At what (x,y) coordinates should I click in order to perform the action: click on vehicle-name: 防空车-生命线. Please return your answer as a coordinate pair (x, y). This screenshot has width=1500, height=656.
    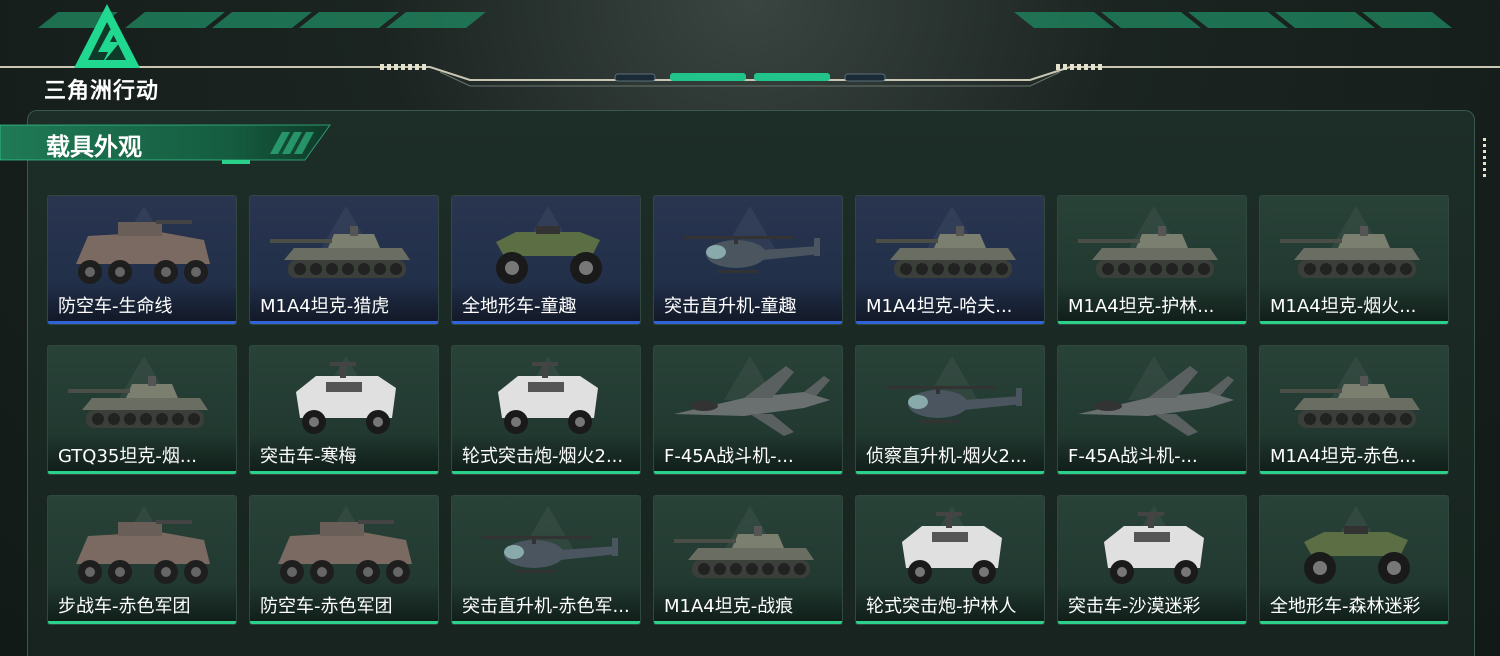
    Looking at the image, I should click on (115, 306).